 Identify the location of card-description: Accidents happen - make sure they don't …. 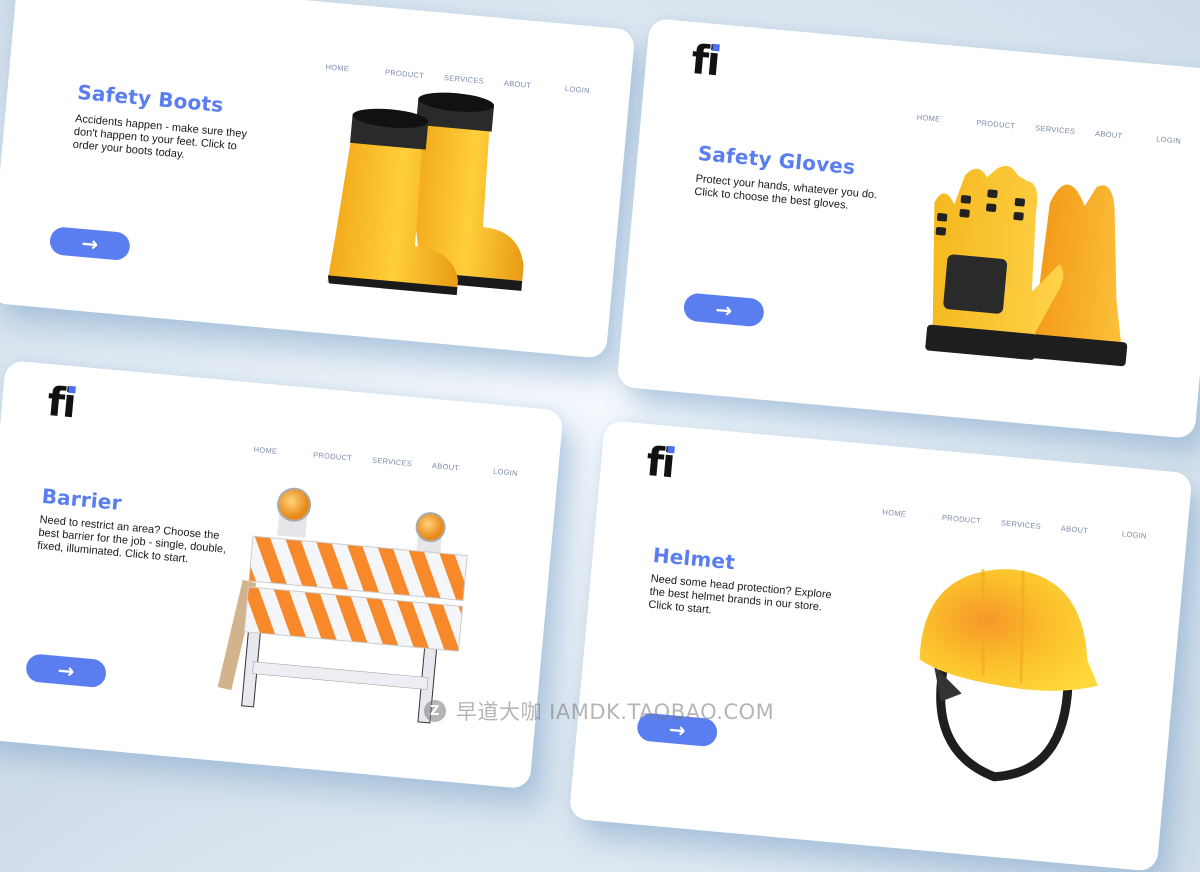
(160, 136).